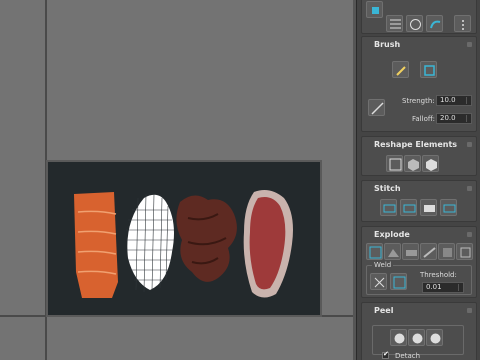  I want to click on detach-label: Detach, so click(408, 356).